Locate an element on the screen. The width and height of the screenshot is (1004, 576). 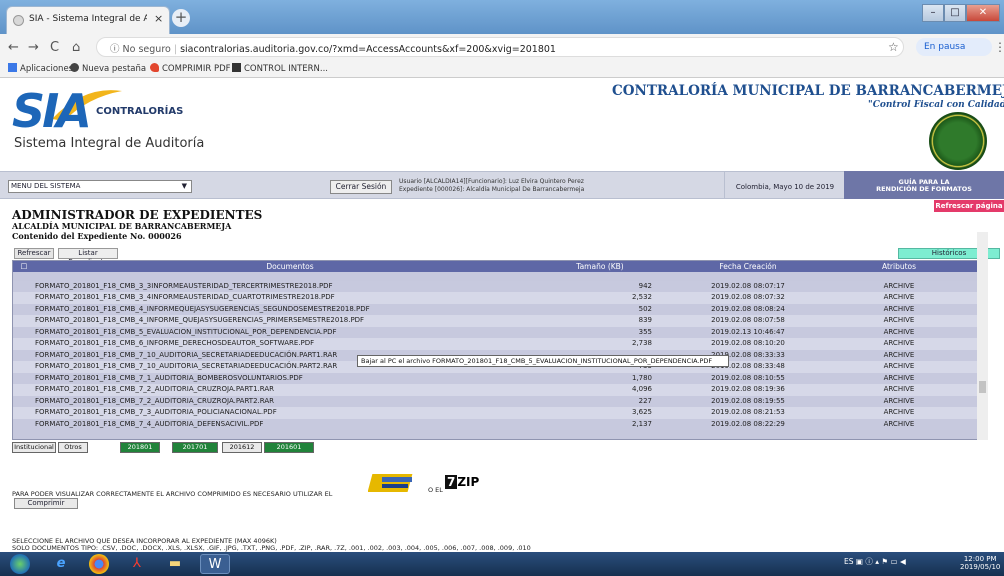
back-icon: ← is located at coordinates (13, 47).